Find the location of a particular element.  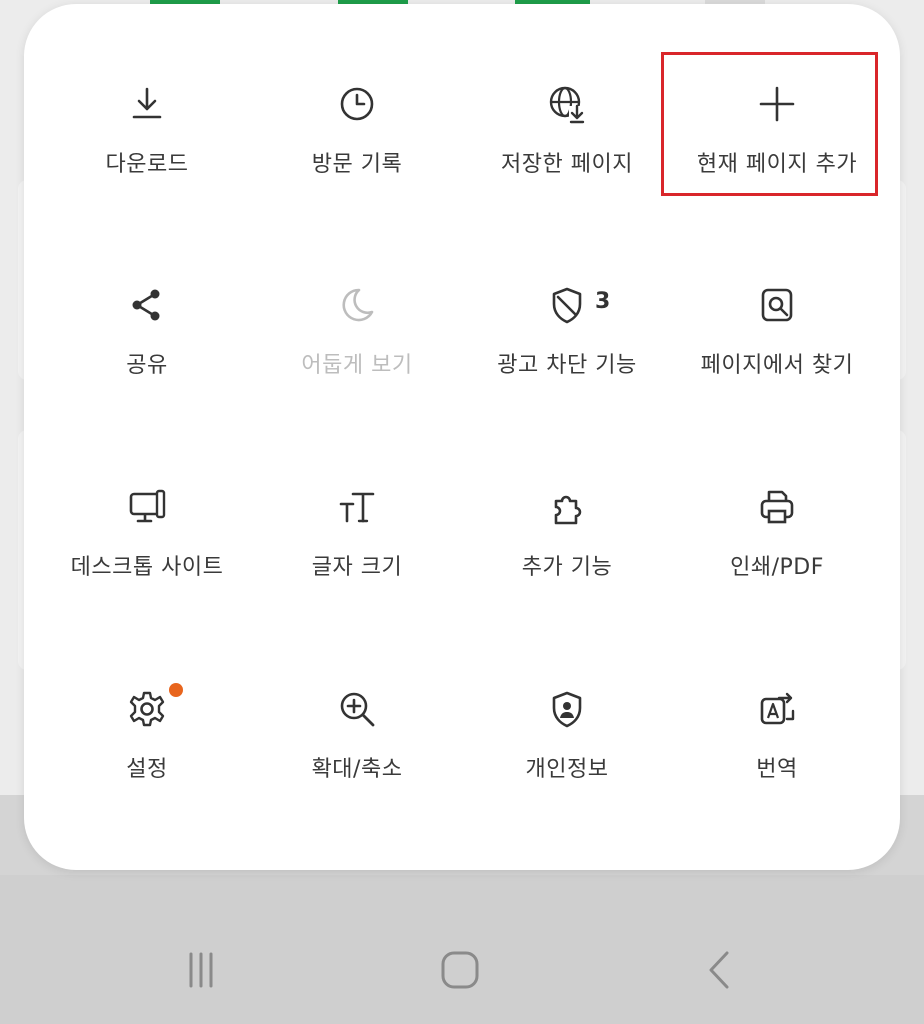

menu-item-gear: 설정 is located at coordinates (147, 753).